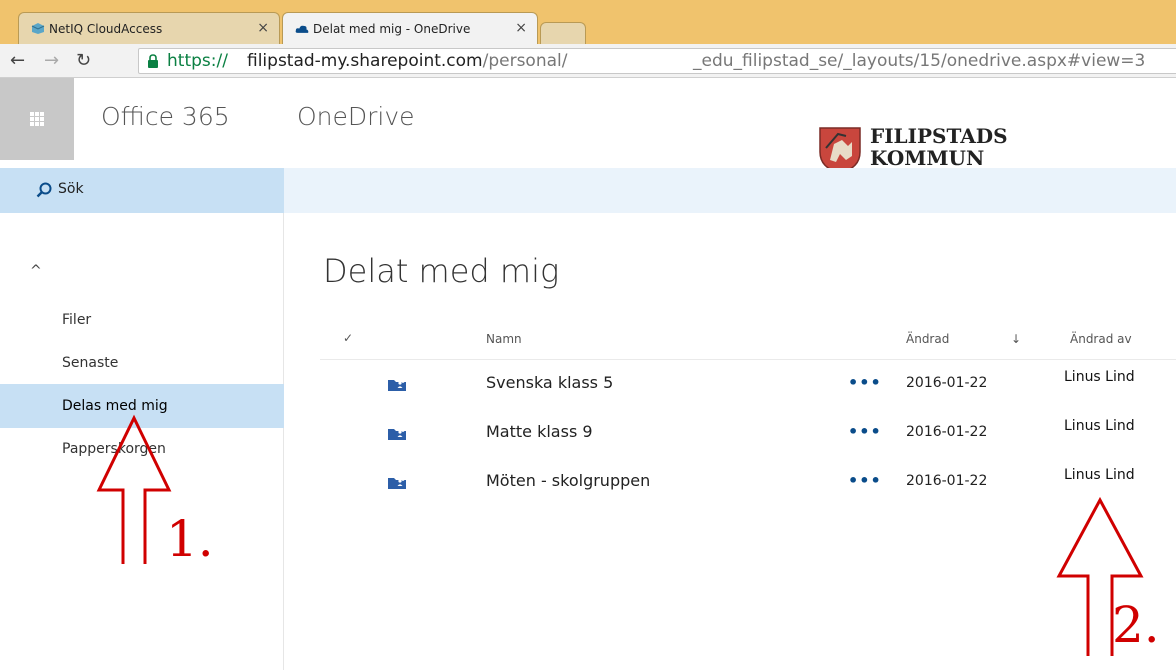  I want to click on app-launcher-button, so click(37, 119).